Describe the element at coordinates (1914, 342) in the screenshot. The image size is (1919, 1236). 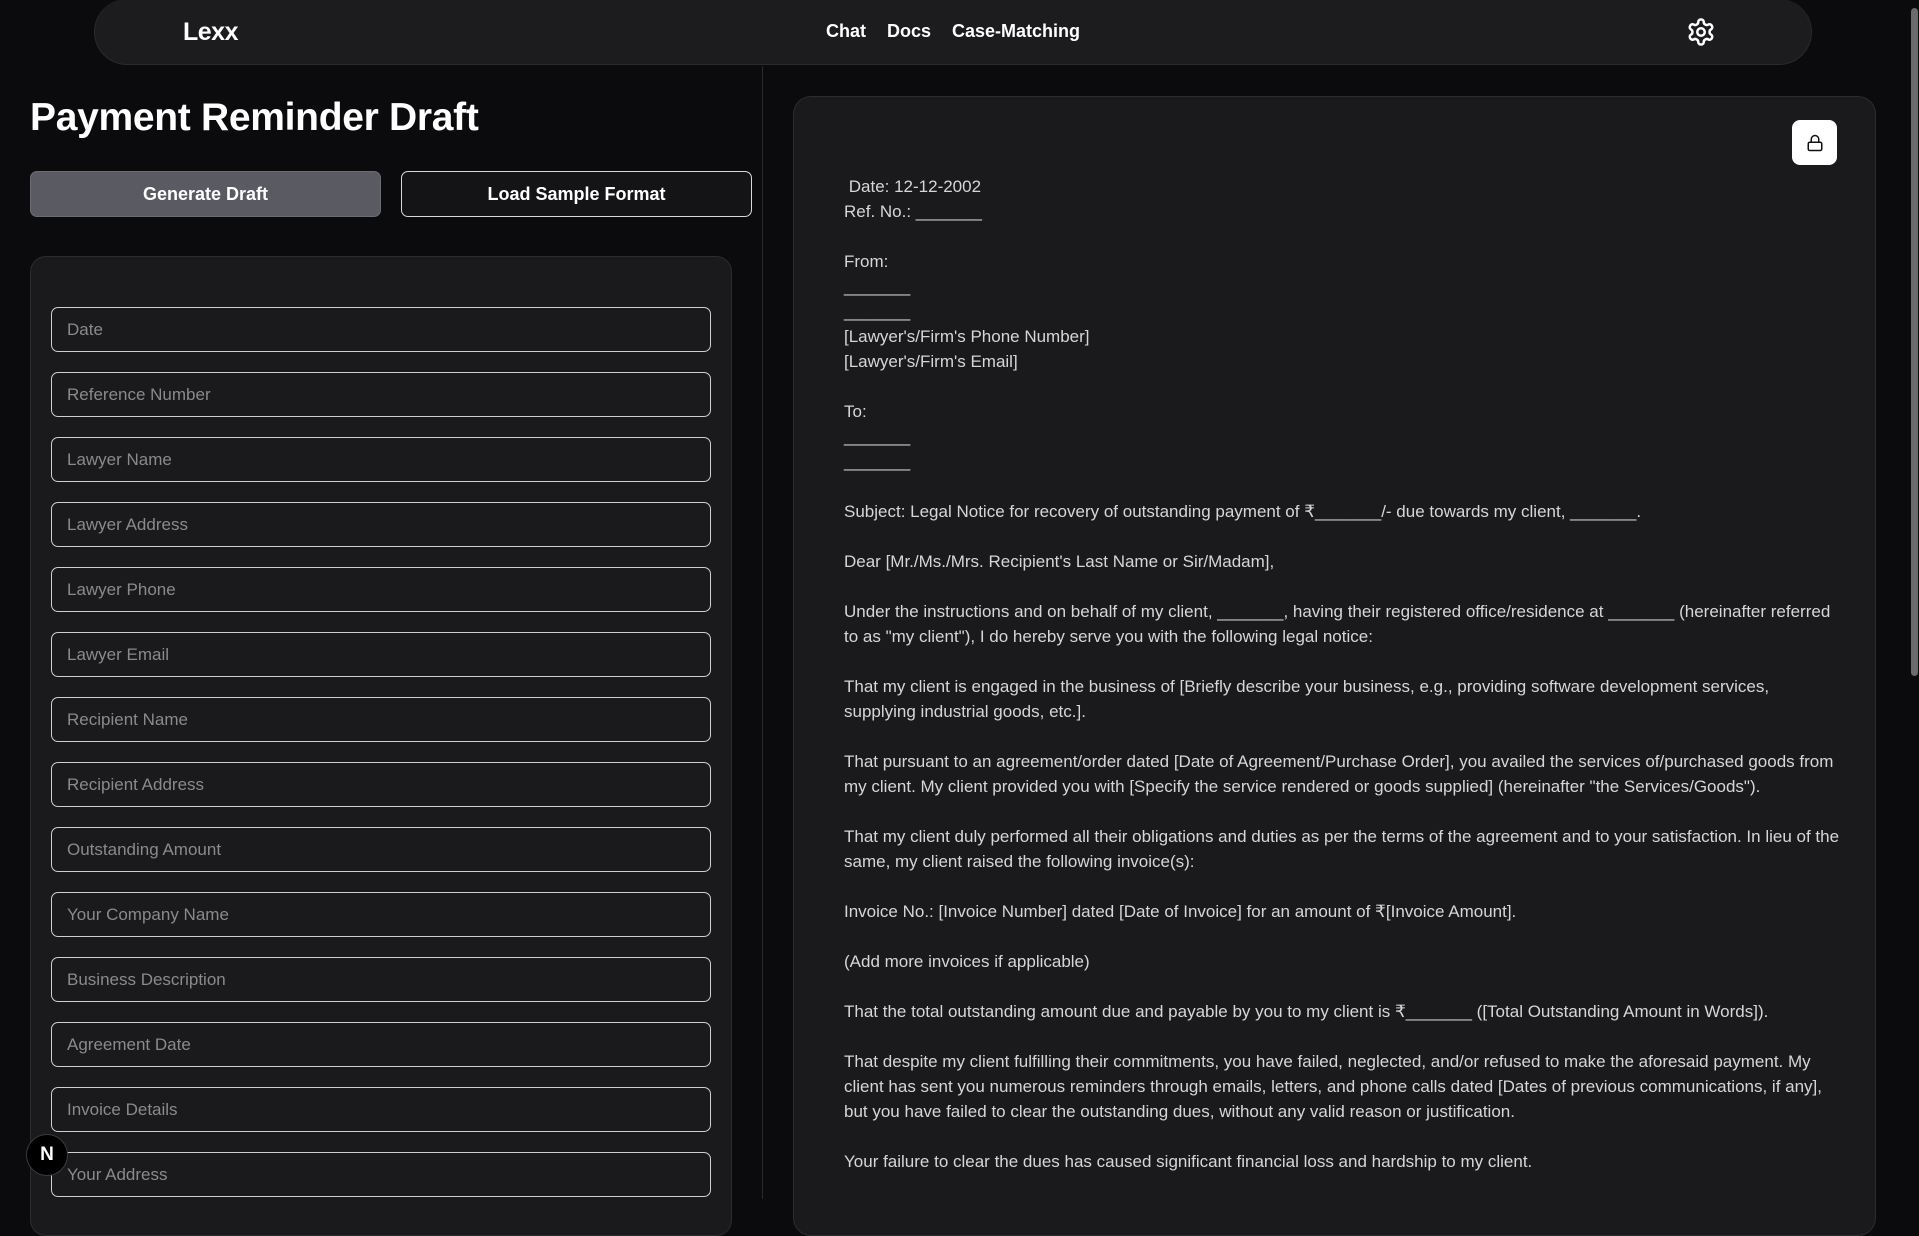
I see `scrollbar-thumb` at that location.